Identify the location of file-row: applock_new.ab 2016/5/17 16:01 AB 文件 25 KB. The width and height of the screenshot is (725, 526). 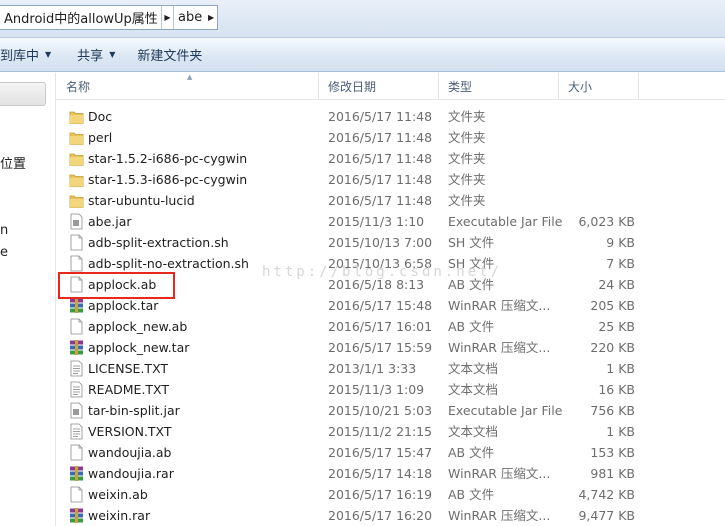
(390, 326).